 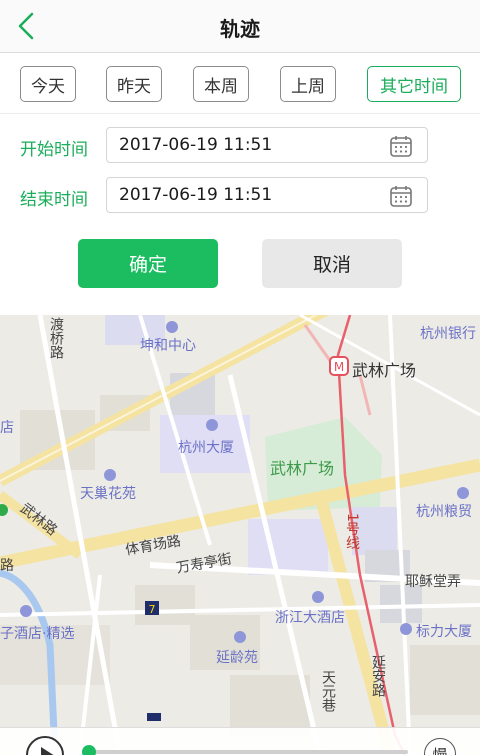 What do you see at coordinates (237, 658) in the screenshot?
I see `map-label-poi: 延龄苑` at bounding box center [237, 658].